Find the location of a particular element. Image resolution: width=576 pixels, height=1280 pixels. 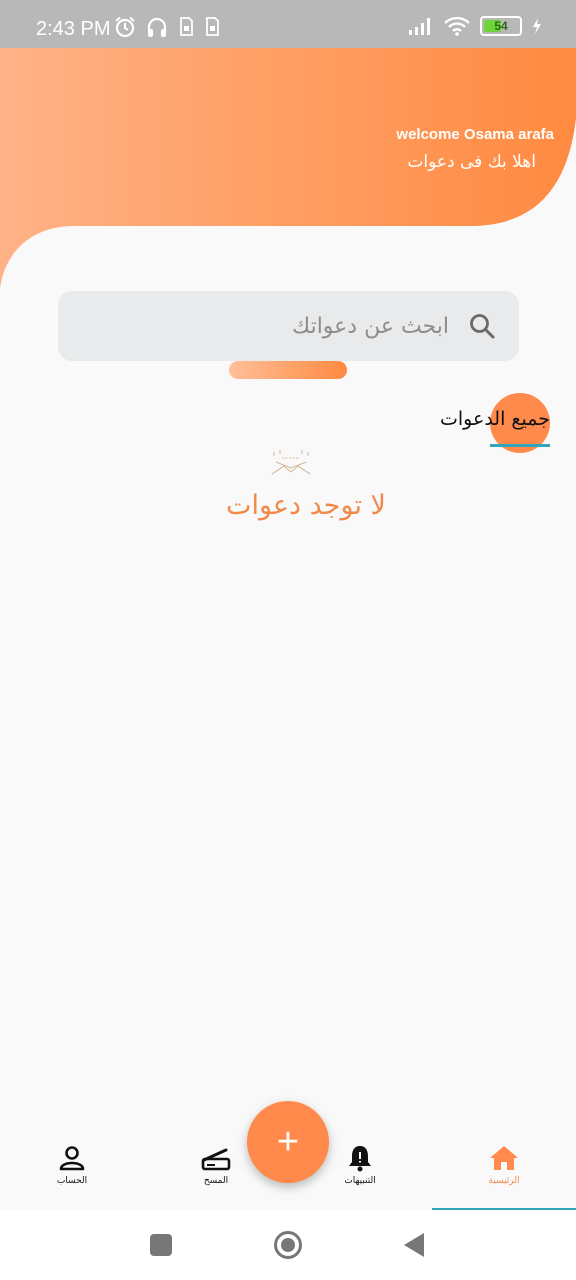

battery-level: 54 is located at coordinates (501, 26).